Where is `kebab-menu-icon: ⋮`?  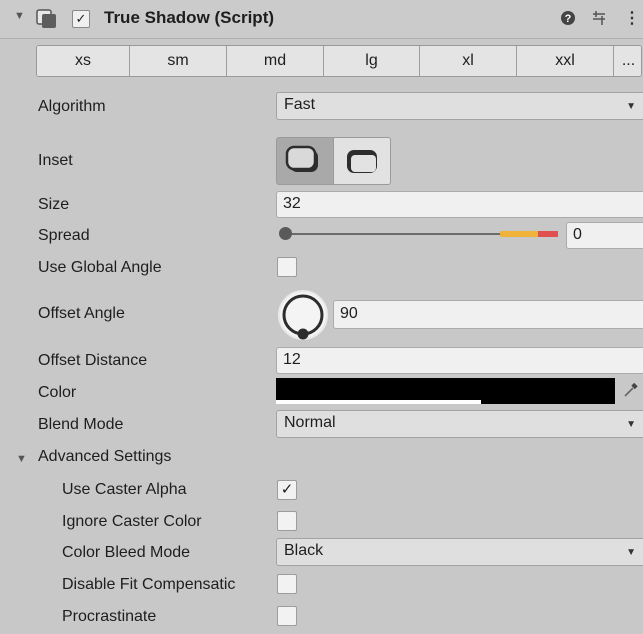 kebab-menu-icon: ⋮ is located at coordinates (632, 18).